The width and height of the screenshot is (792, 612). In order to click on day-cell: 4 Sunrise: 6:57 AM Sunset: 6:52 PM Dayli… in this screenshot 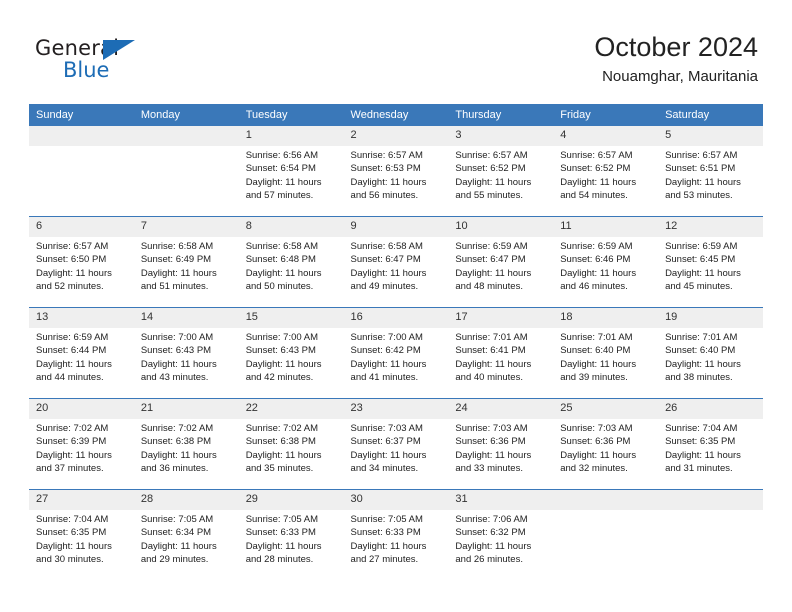, I will do `click(606, 171)`.